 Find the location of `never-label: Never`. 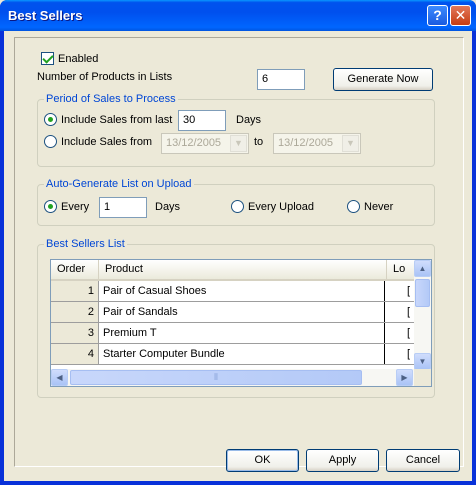

never-label: Never is located at coordinates (379, 207).